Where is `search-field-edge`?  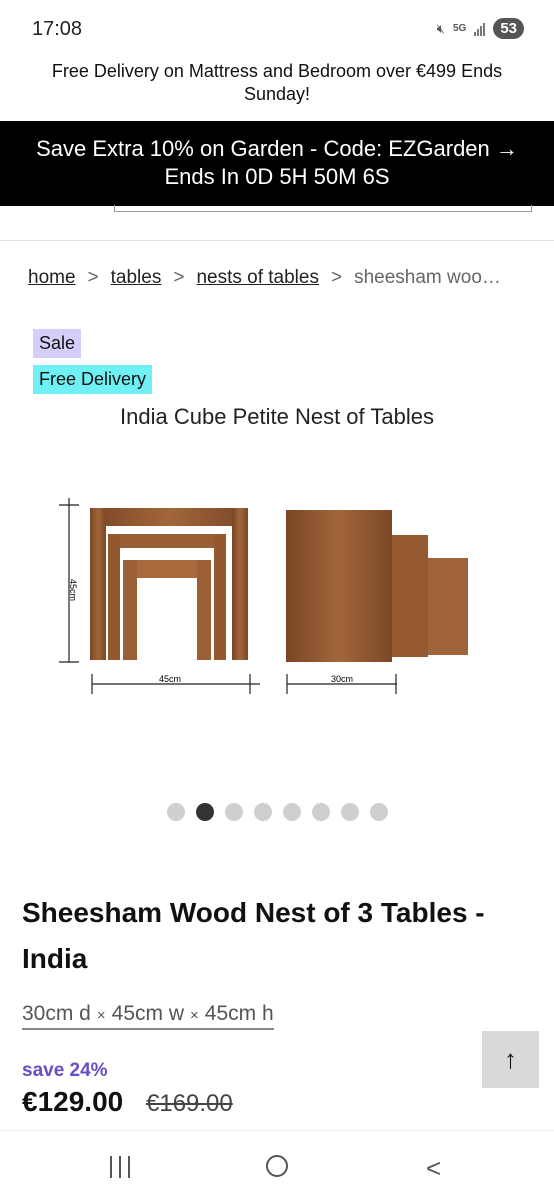 search-field-edge is located at coordinates (323, 208).